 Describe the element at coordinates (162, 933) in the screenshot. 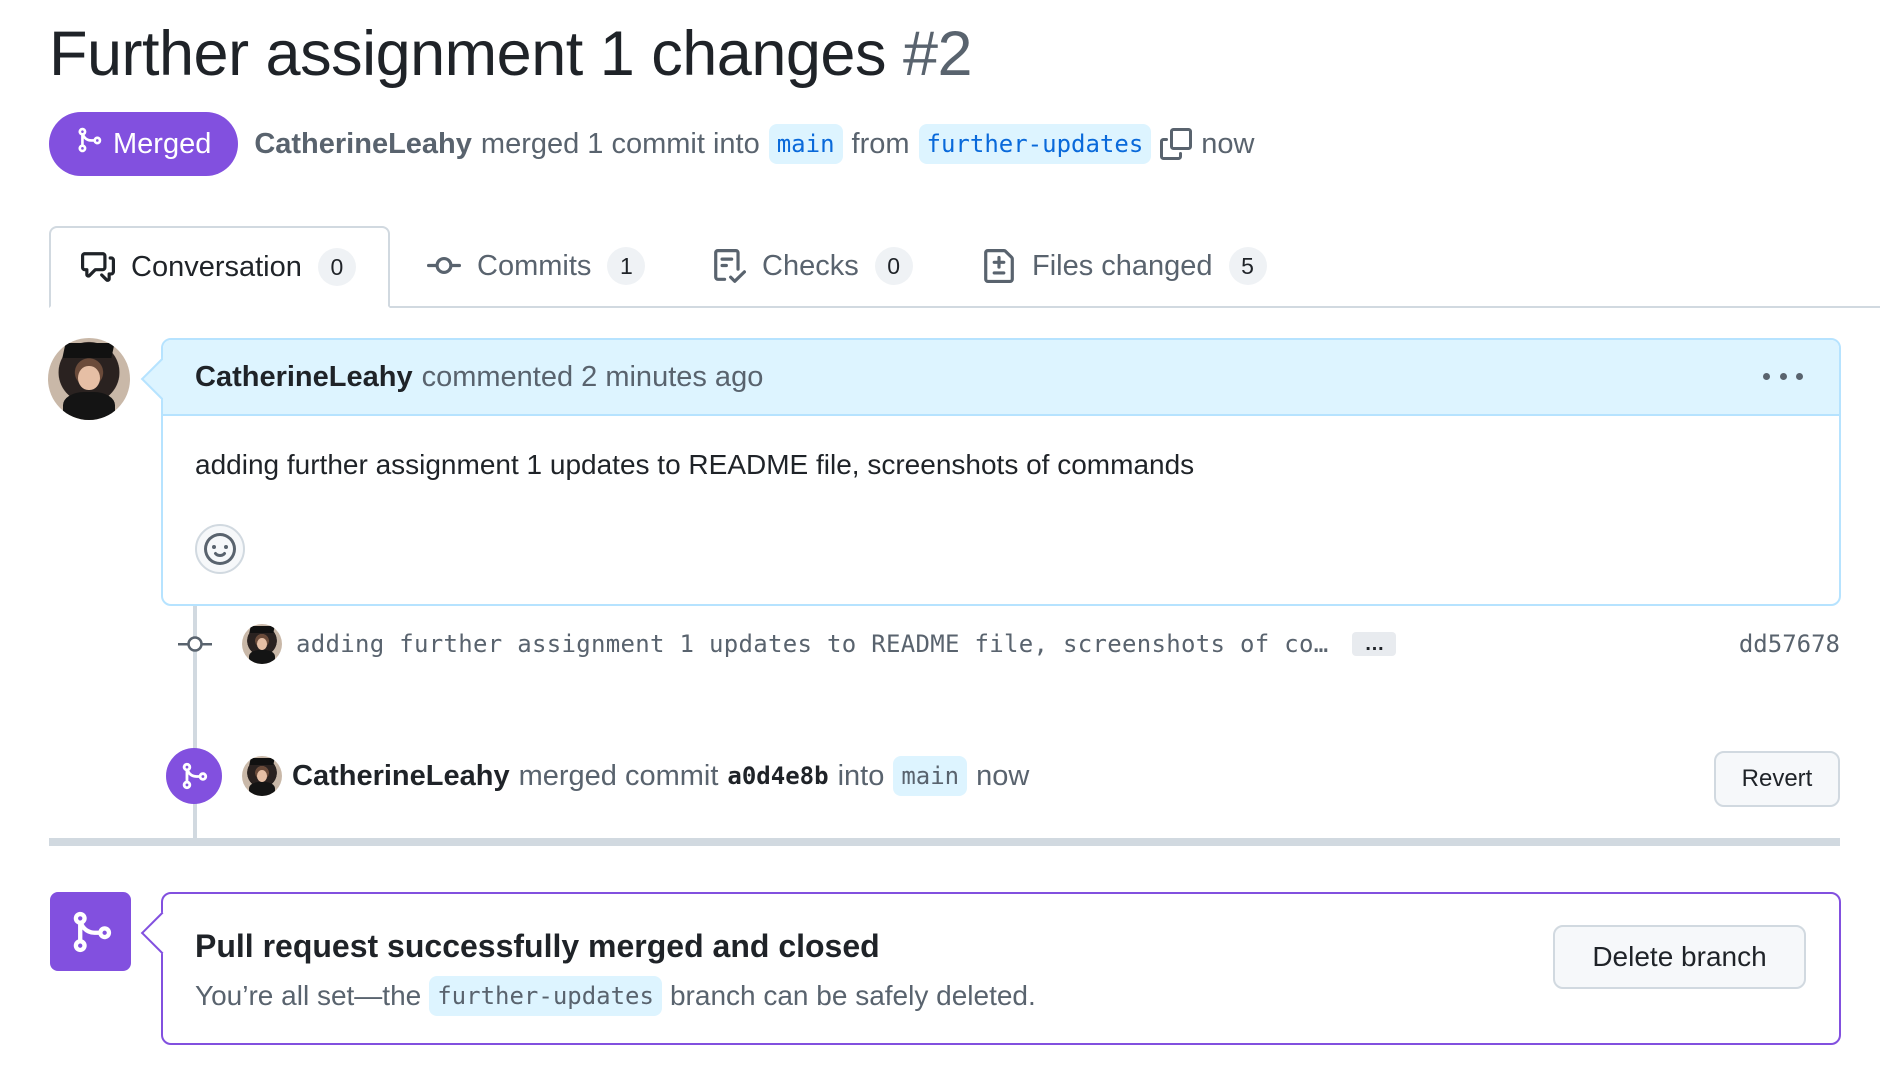

I see `merged-card-pointer` at that location.